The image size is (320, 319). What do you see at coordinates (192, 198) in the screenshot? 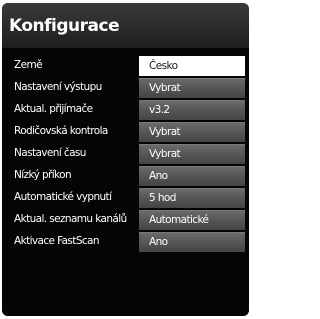
I see `setting-value-button: 5 hod` at bounding box center [192, 198].